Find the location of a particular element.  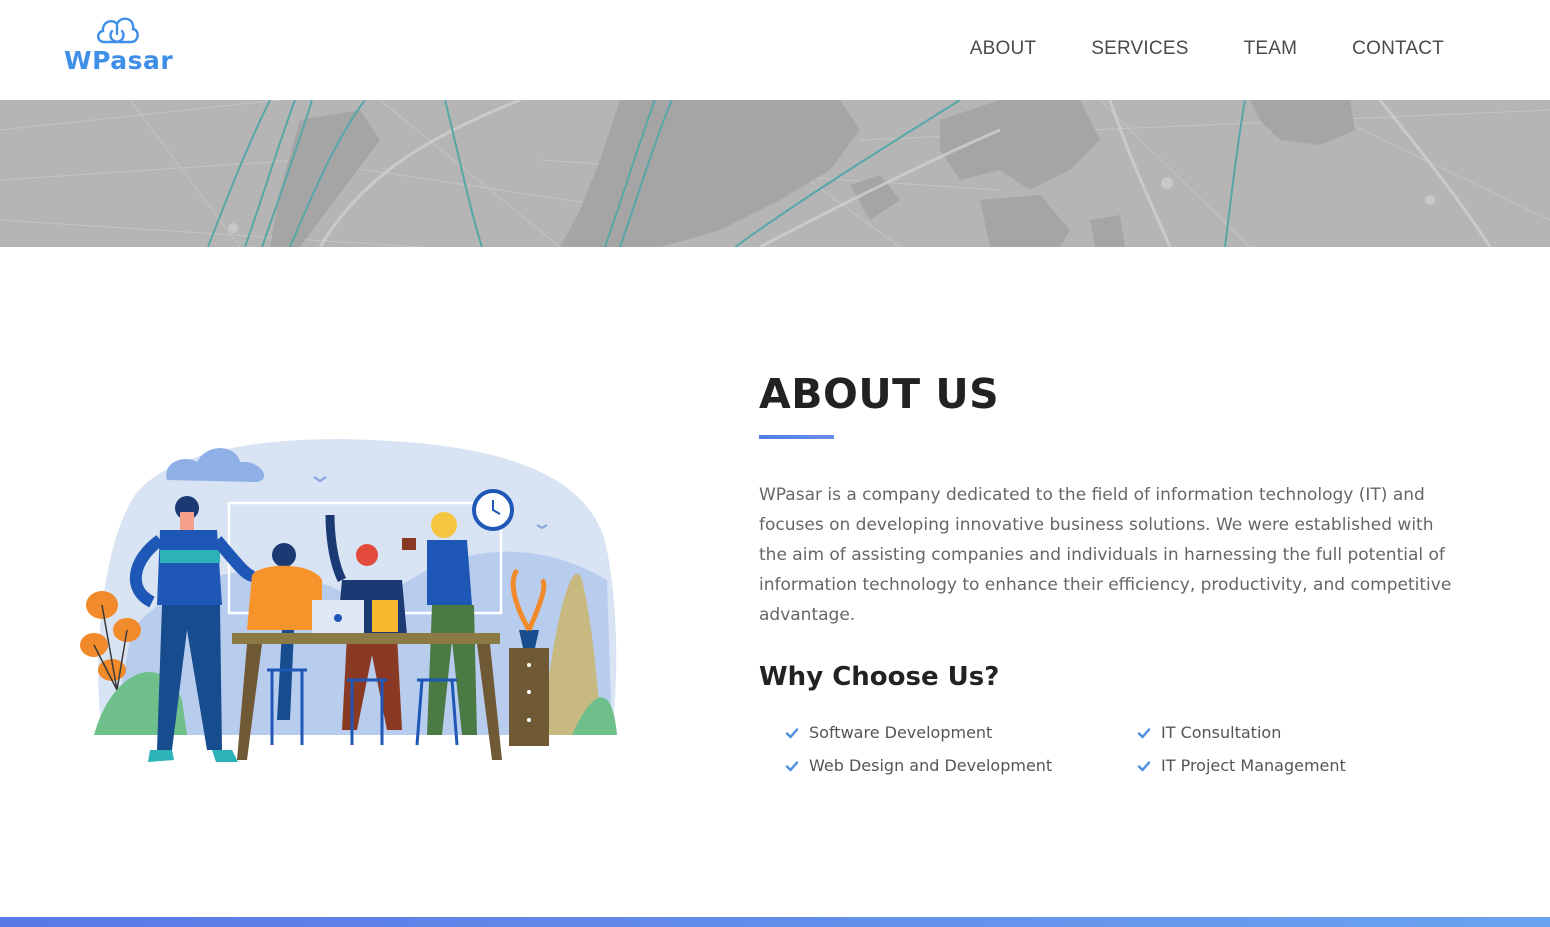

team-illustration is located at coordinates (348, 600).